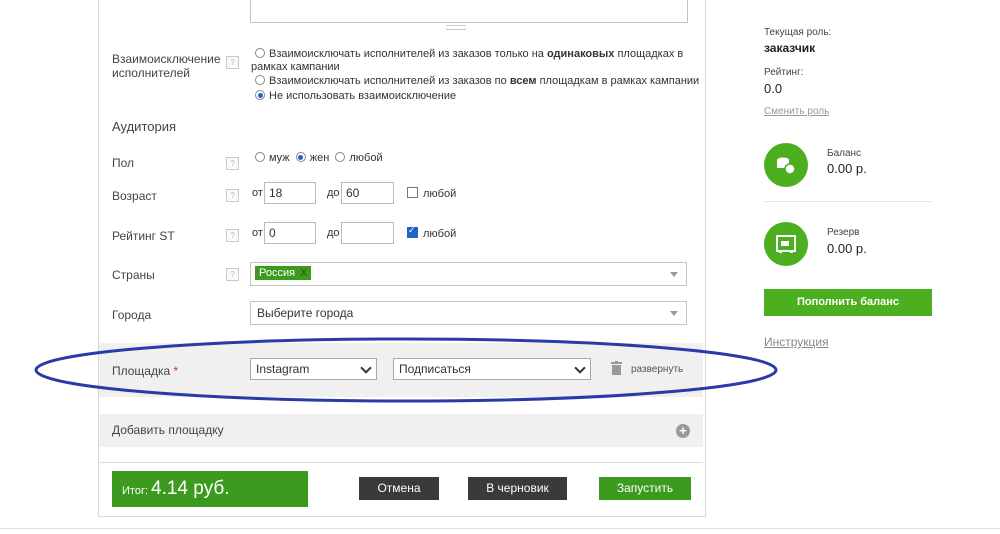 The width and height of the screenshot is (1000, 534). Describe the element at coordinates (649, 54) in the screenshot. I see `option-same-suffix: площадках в` at that location.